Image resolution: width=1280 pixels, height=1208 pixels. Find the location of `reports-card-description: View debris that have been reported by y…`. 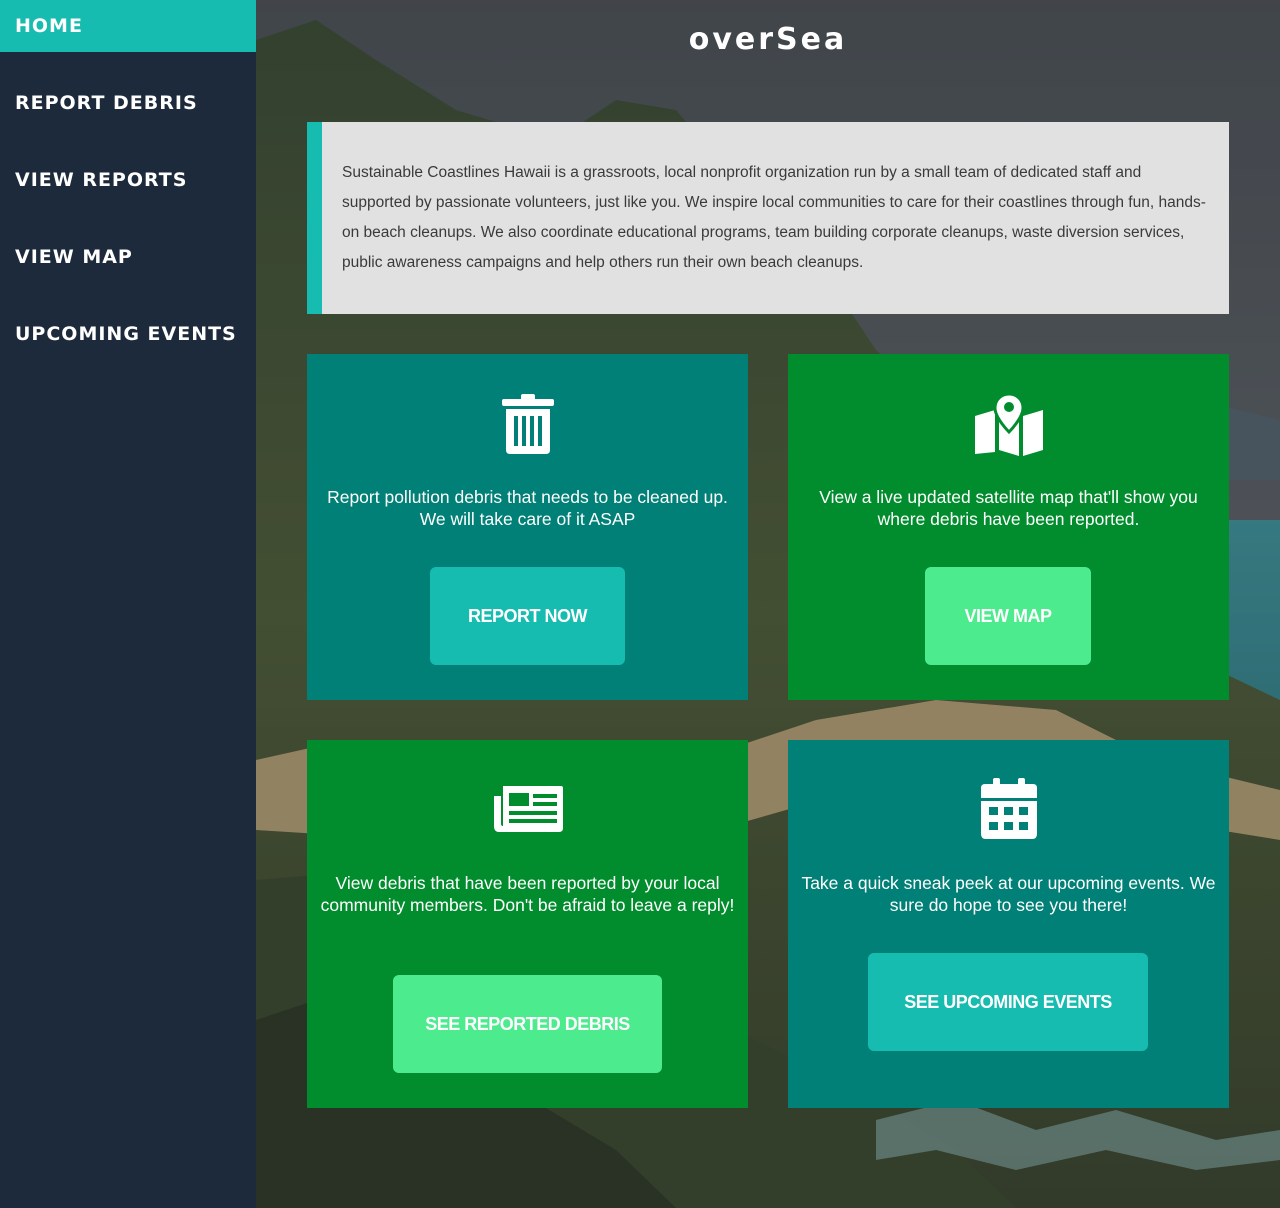

reports-card-description: View debris that have been reported by y… is located at coordinates (527, 894).